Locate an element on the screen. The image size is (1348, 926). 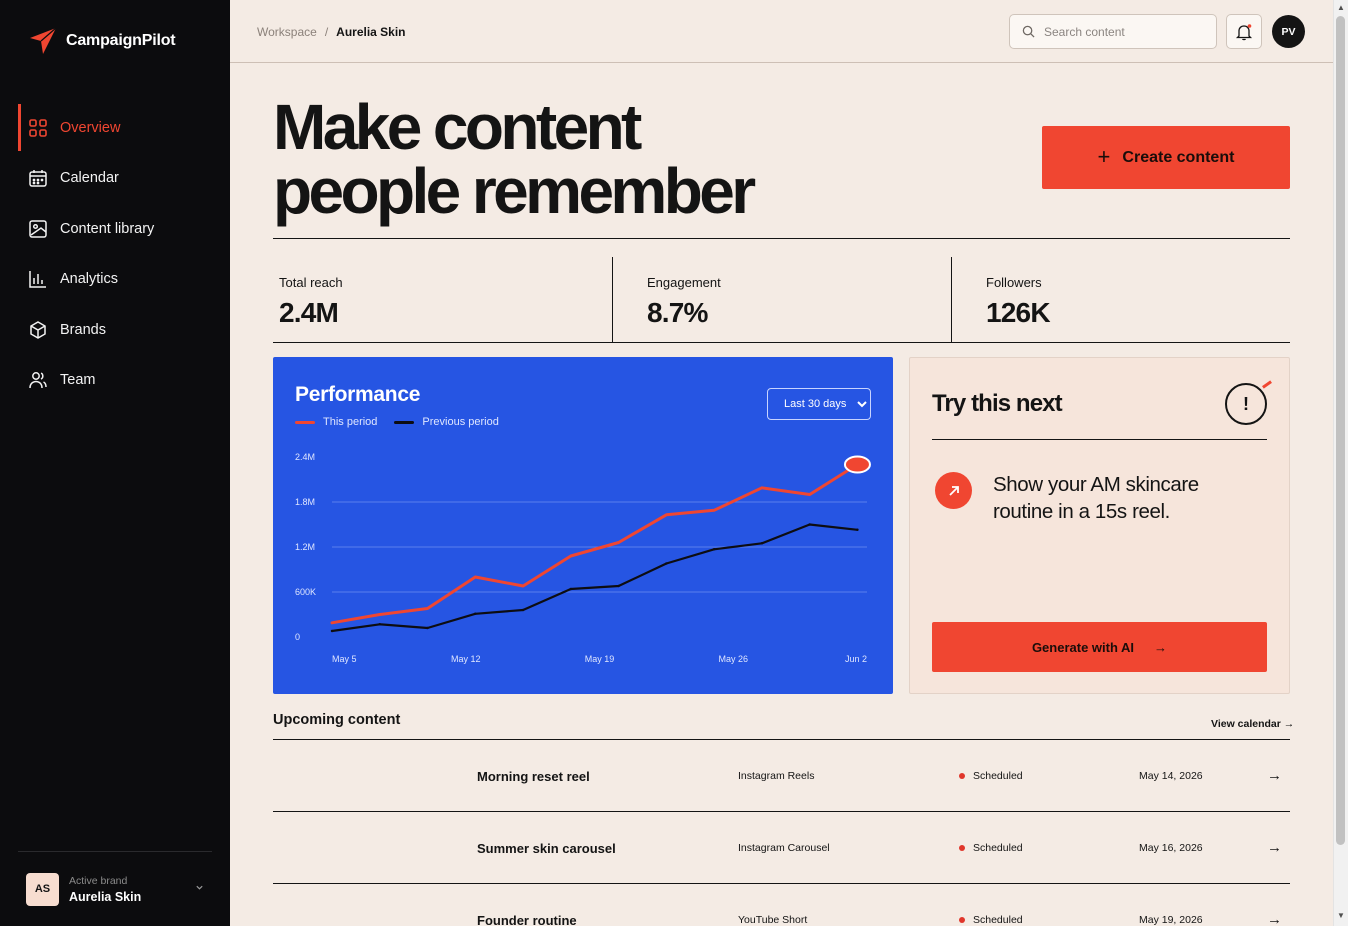
hero-divider is located at coordinates (781, 238).